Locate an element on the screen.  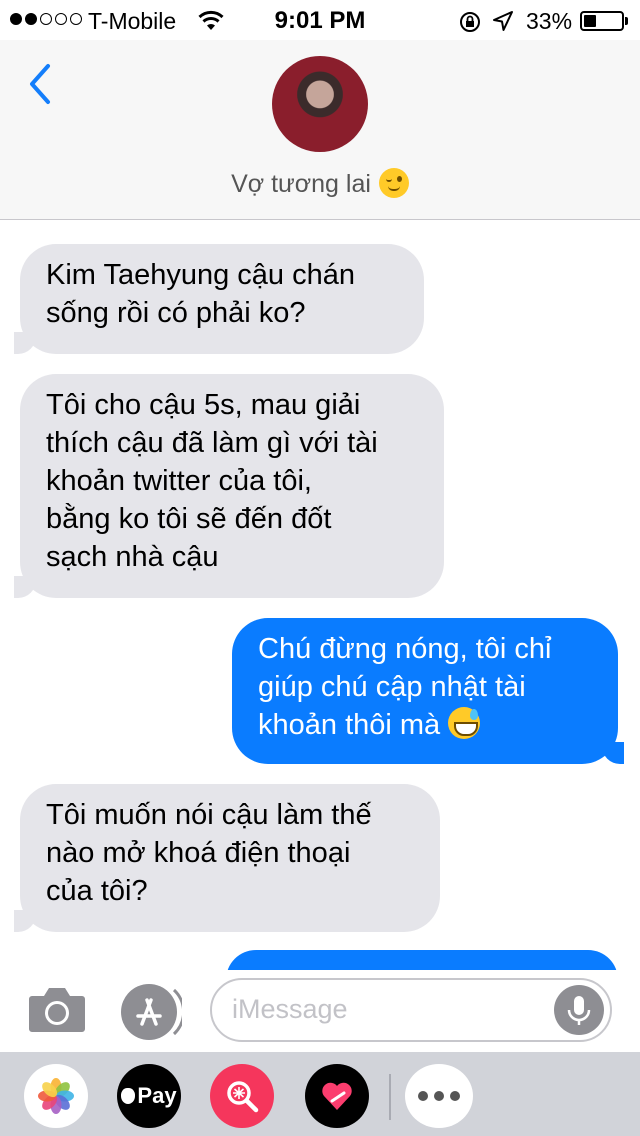
message-line: khoản twitter của tôi, is located at coordinates (179, 481).